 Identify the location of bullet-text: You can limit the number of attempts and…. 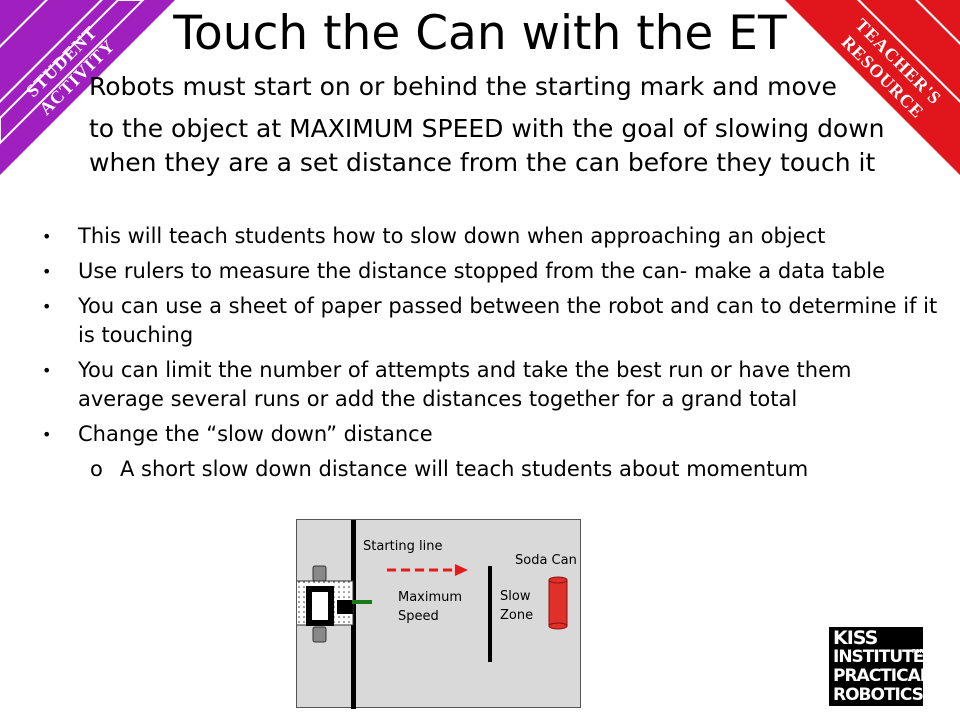
(465, 384).